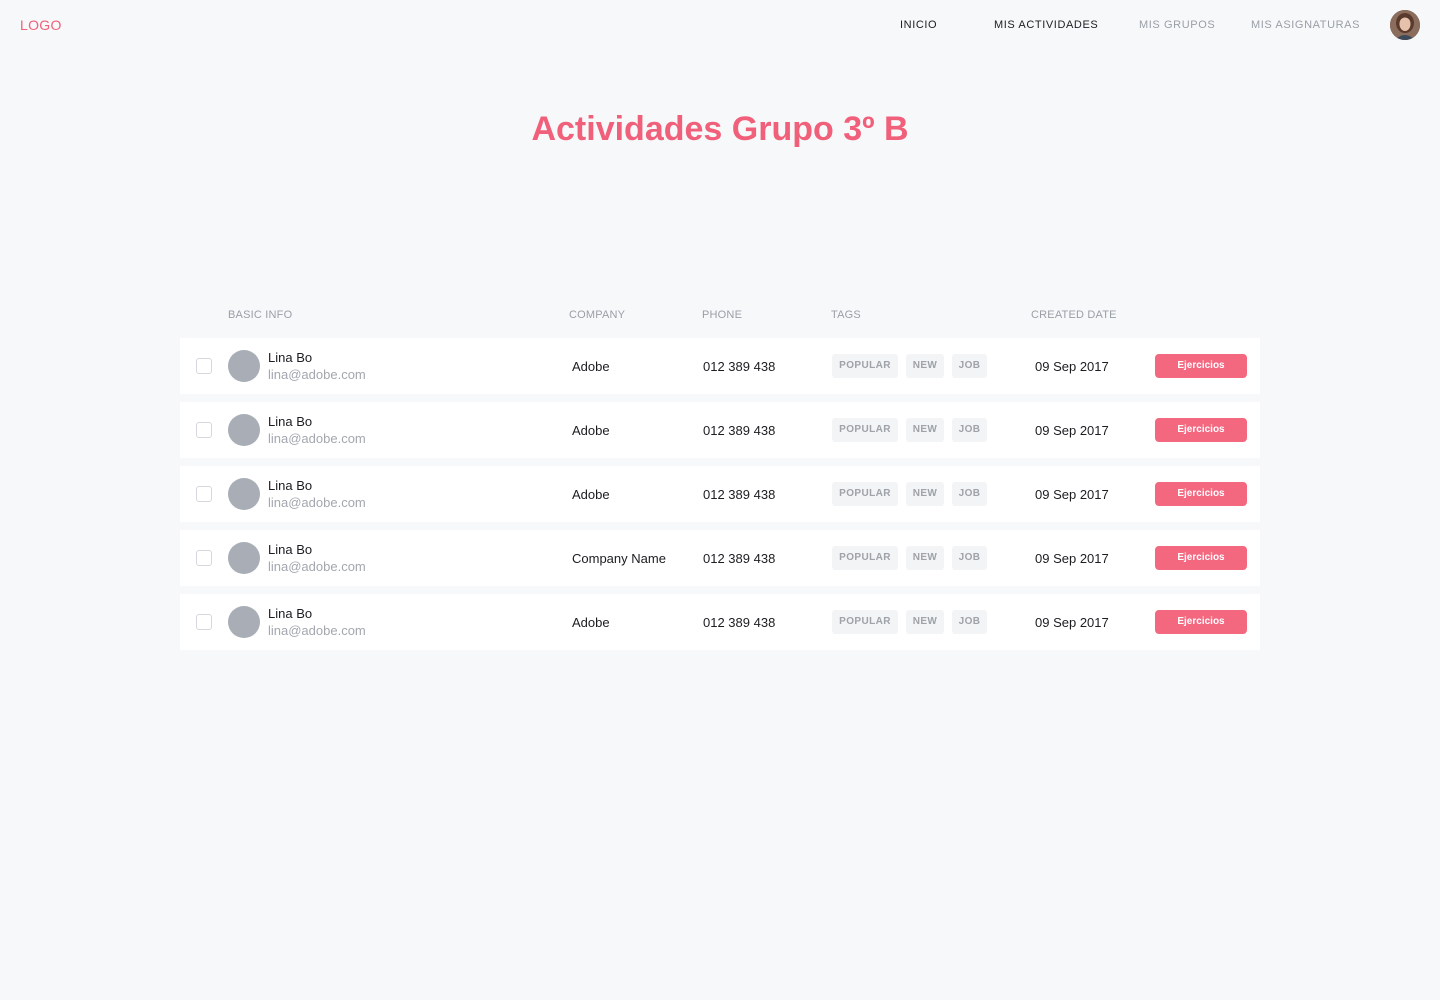 The image size is (1440, 1000). What do you see at coordinates (1305, 25) in the screenshot?
I see `nav-item-mis-asignaturas: MIS ASIGNATURAS` at bounding box center [1305, 25].